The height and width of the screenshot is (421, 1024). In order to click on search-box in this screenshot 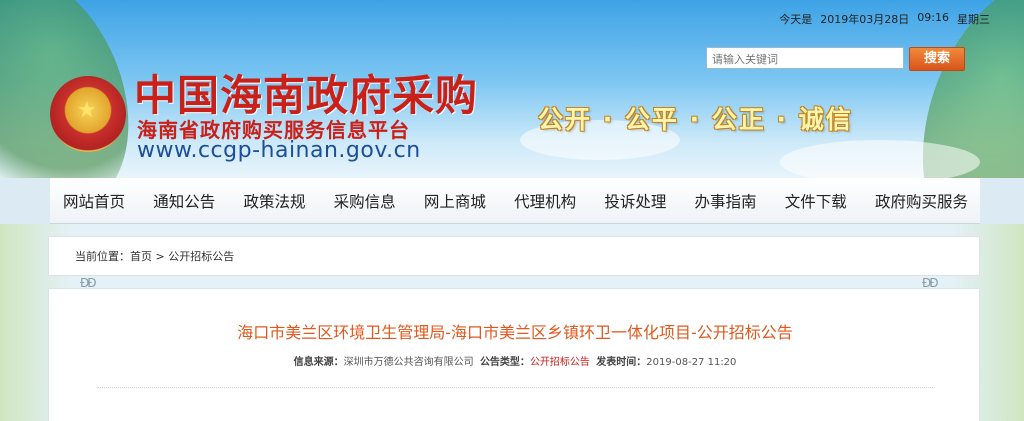, I will do `click(805, 58)`.